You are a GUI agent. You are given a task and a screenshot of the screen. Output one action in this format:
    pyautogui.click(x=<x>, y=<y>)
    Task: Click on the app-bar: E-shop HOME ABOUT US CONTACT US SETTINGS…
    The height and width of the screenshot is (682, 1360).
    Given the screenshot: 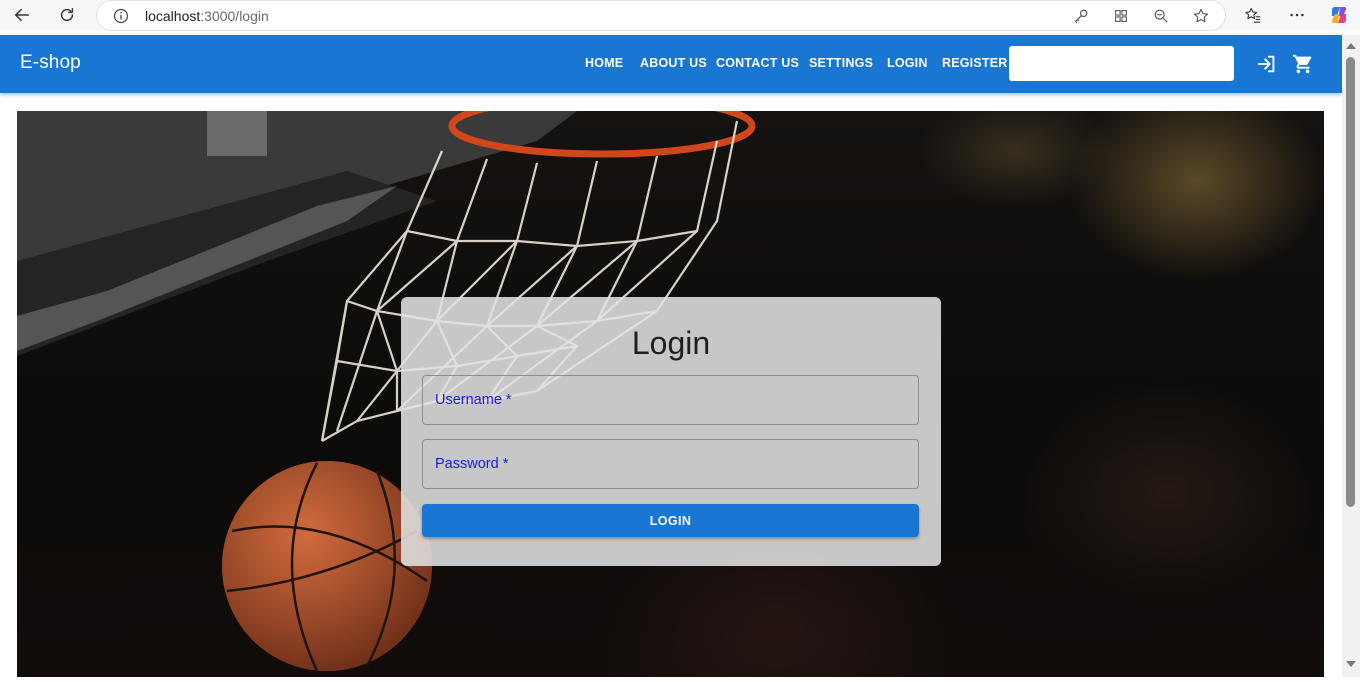 What is the action you would take?
    pyautogui.click(x=671, y=64)
    